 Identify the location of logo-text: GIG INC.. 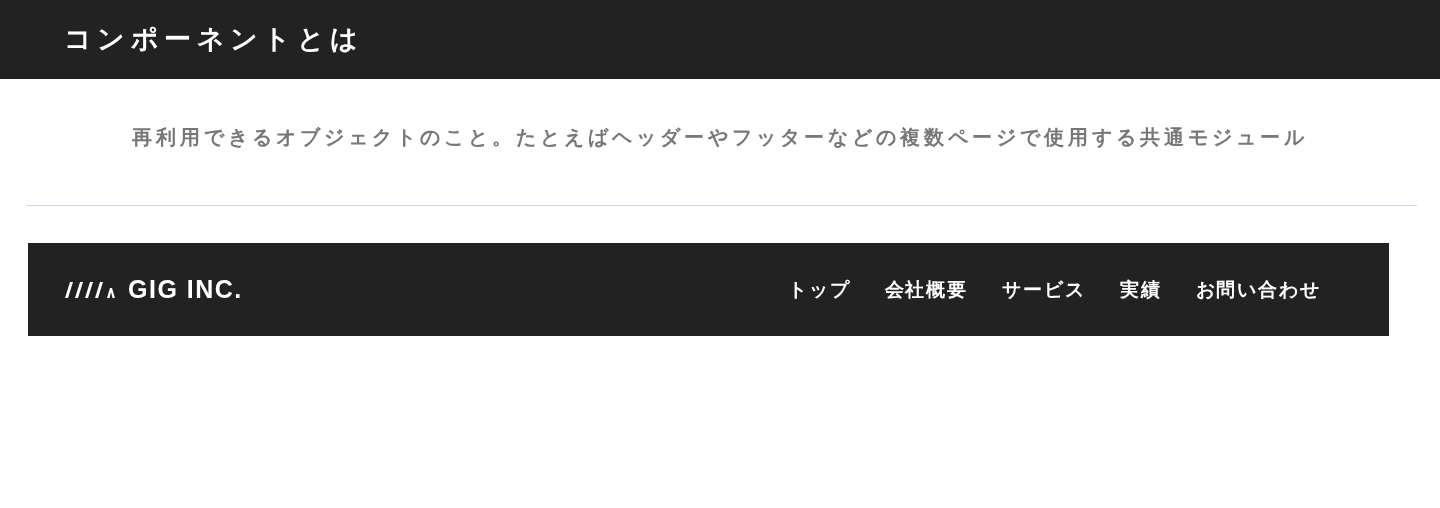
(185, 289).